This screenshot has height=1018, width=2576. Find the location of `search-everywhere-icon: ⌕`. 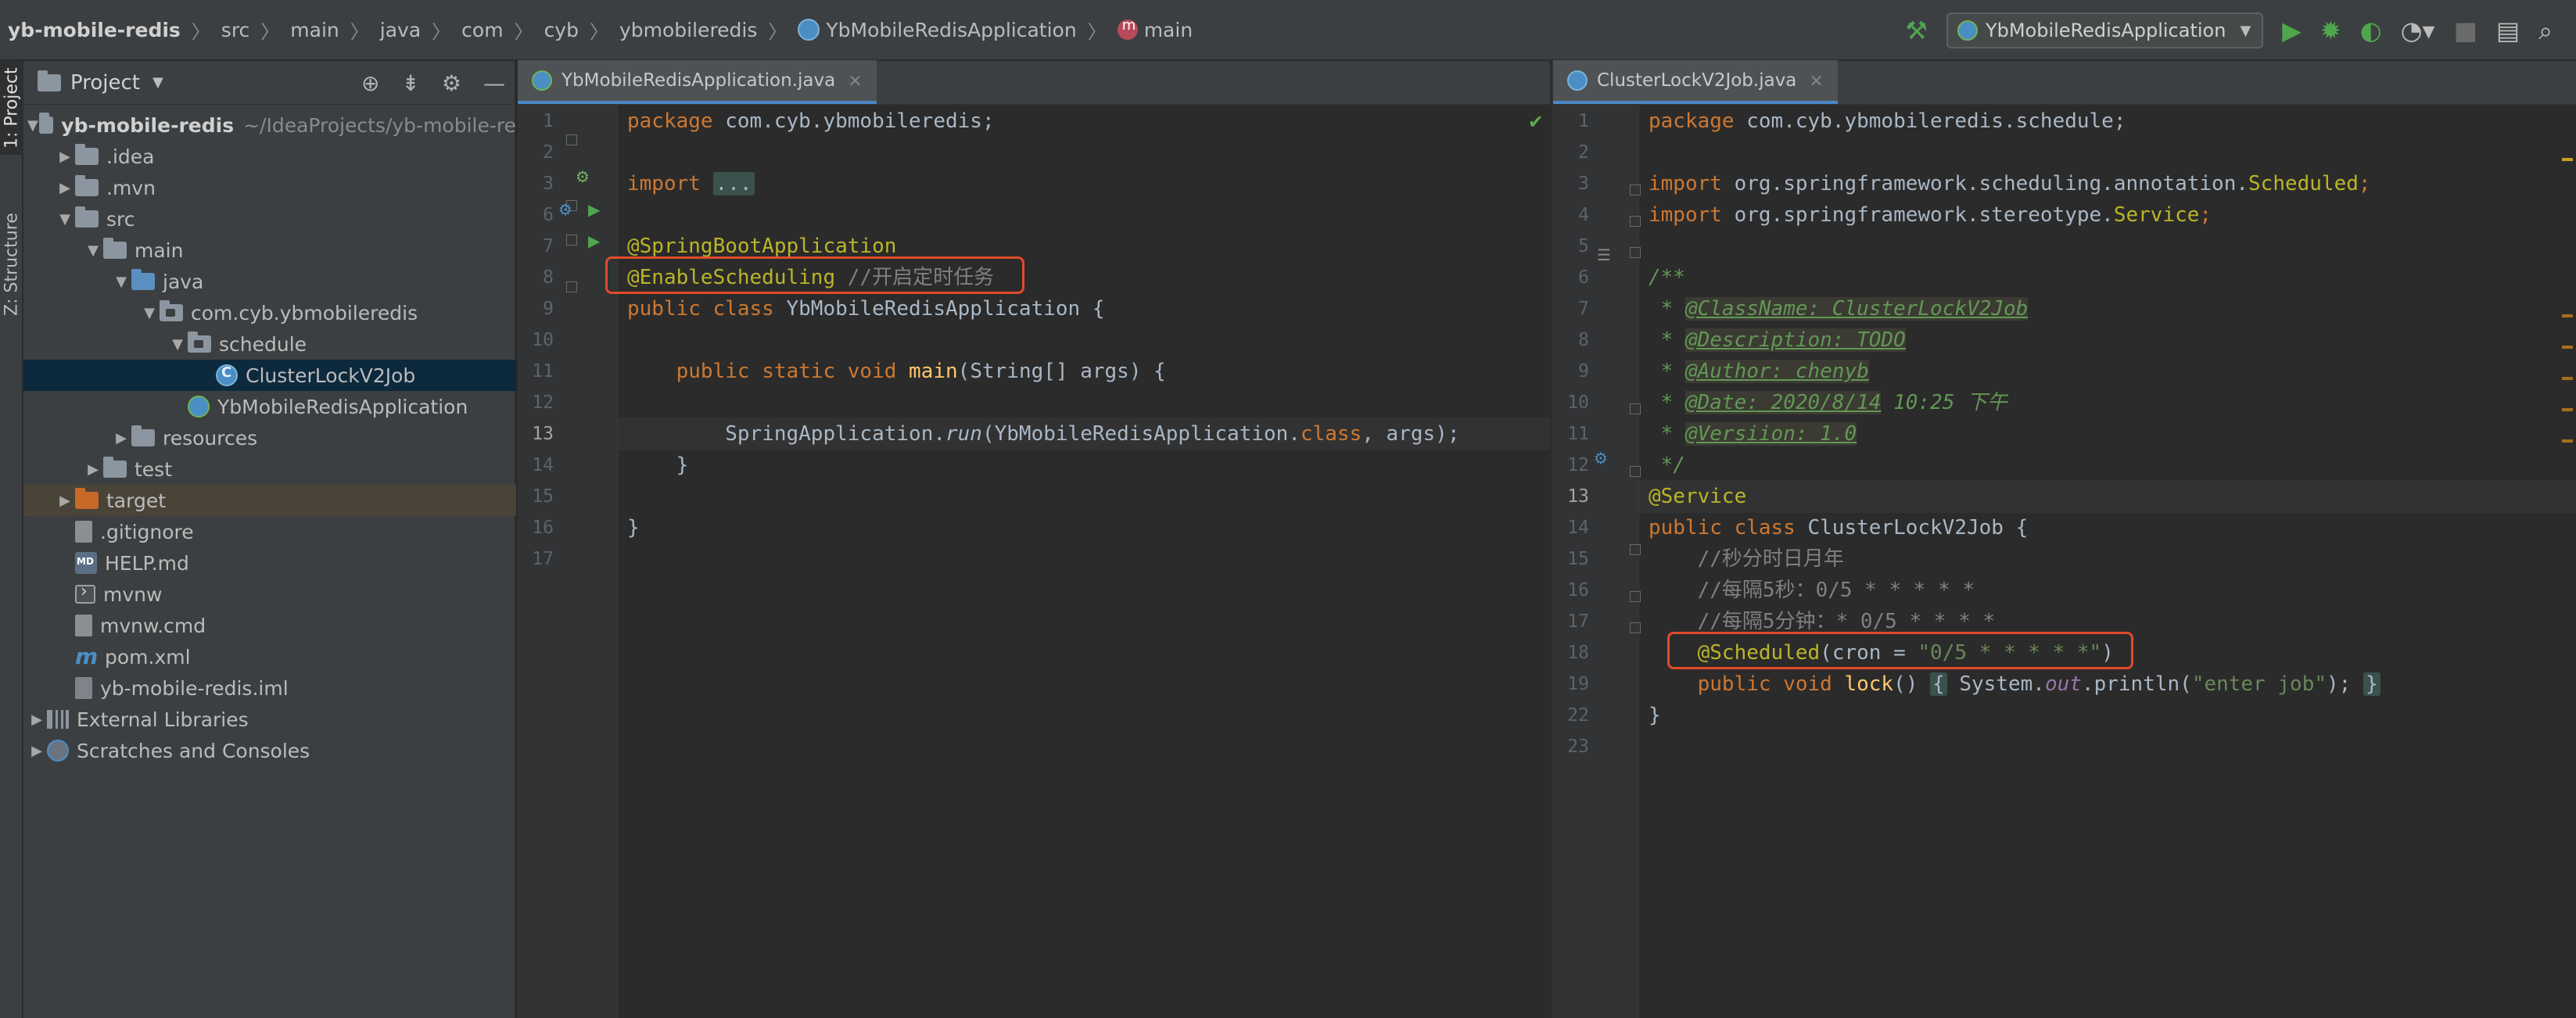

search-everywhere-icon: ⌕ is located at coordinates (2545, 30).